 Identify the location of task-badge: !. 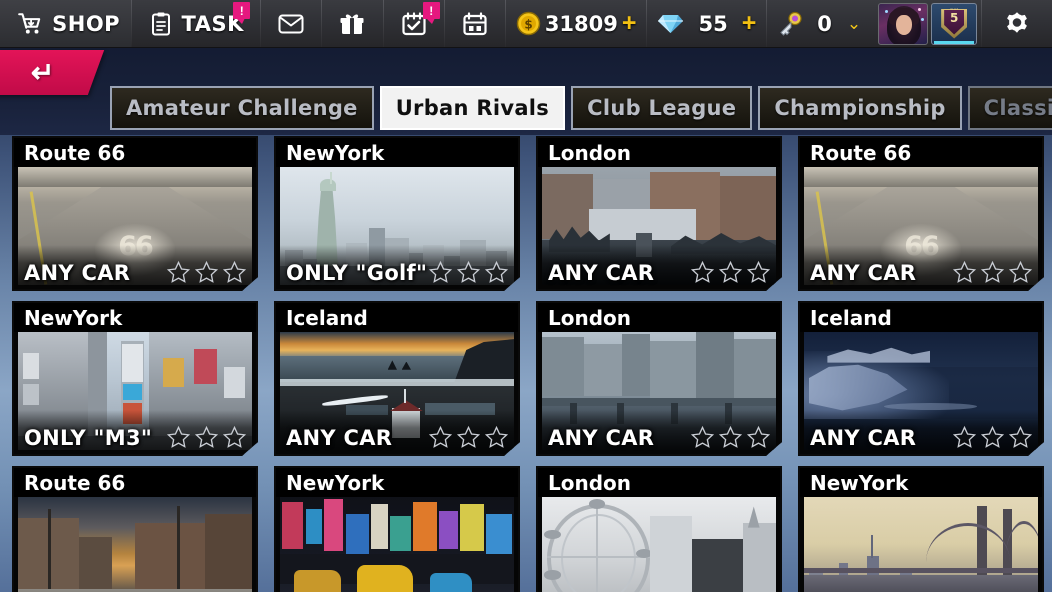
(242, 13).